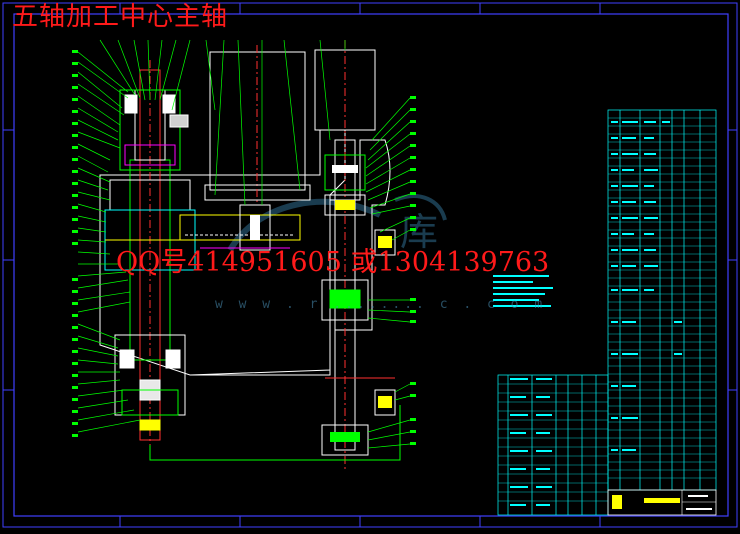 This screenshot has height=534, width=740. I want to click on parts-list-table, so click(662, 300).